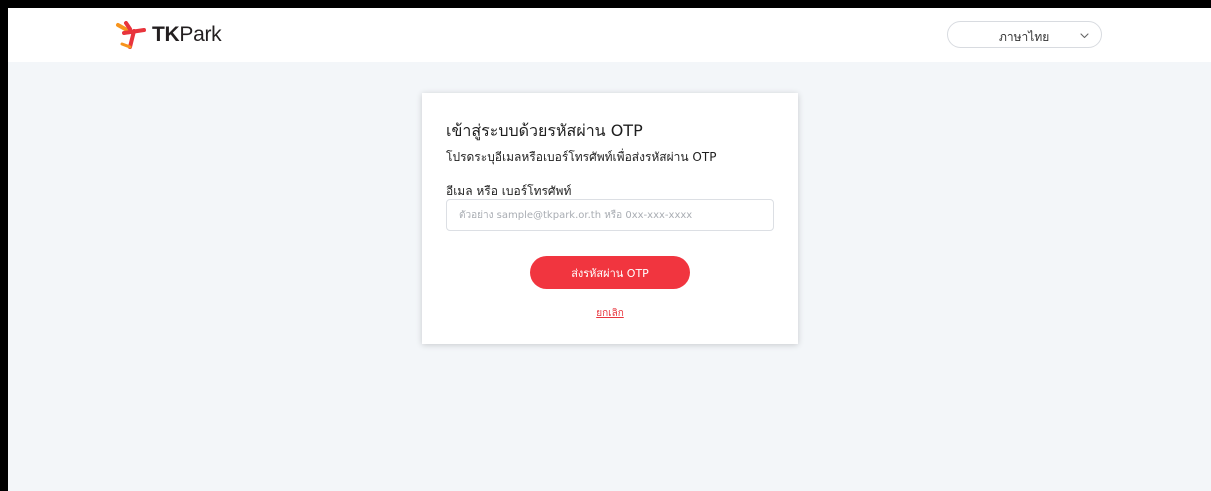 The height and width of the screenshot is (491, 1211). Describe the element at coordinates (1024, 37) in the screenshot. I see `language-select-value: ภาษาไทย` at that location.